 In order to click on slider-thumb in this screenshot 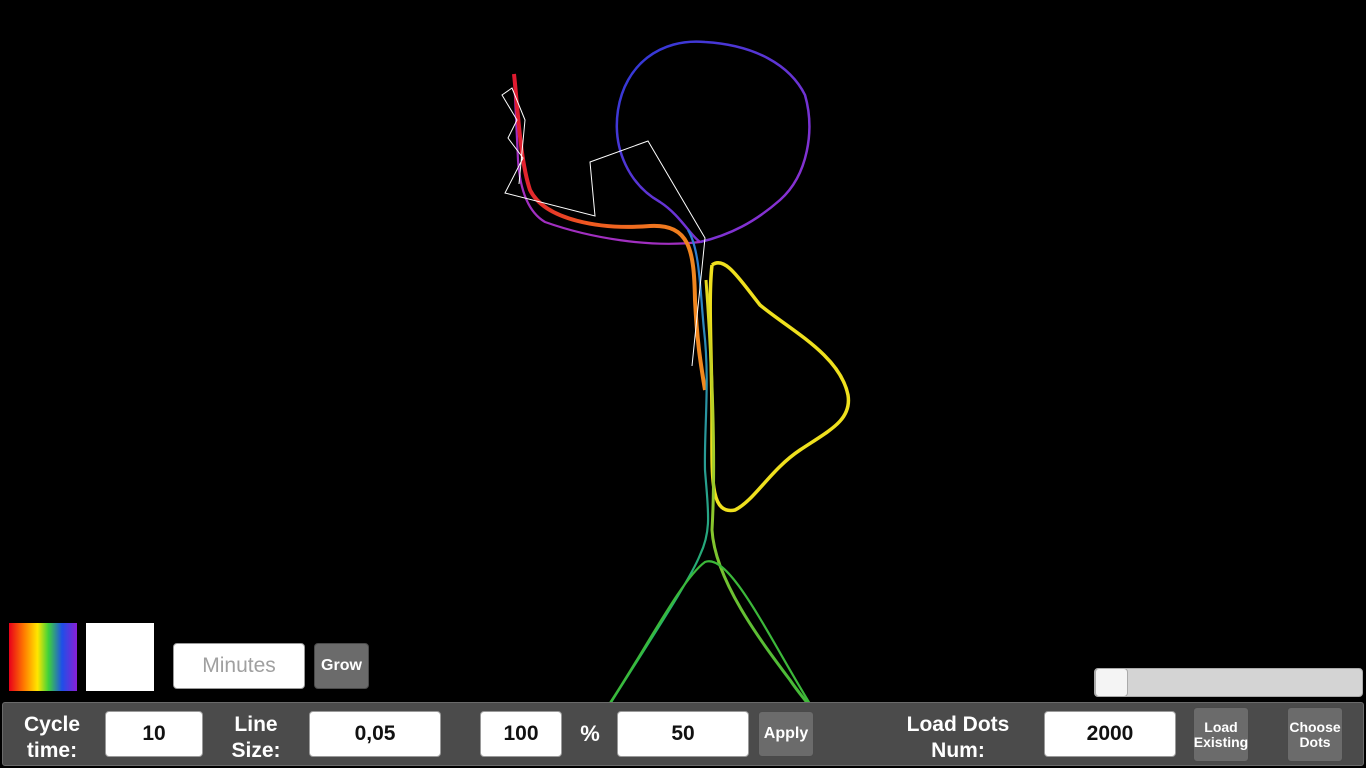, I will do `click(1111, 682)`.